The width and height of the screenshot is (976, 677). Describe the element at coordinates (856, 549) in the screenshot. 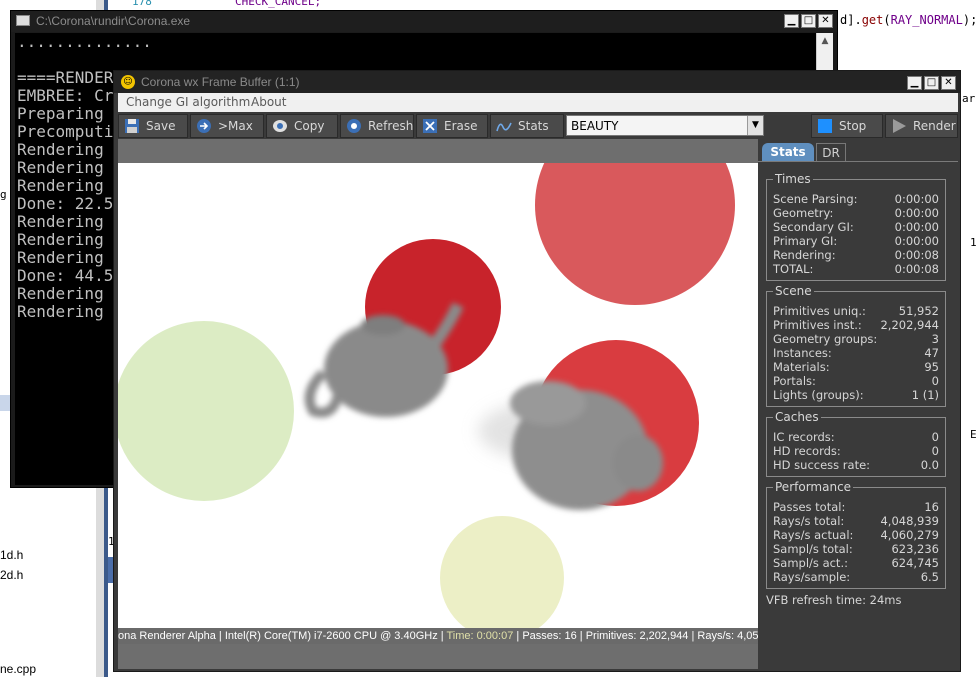

I see `stat-row: Sampl/s total: 623,236` at that location.